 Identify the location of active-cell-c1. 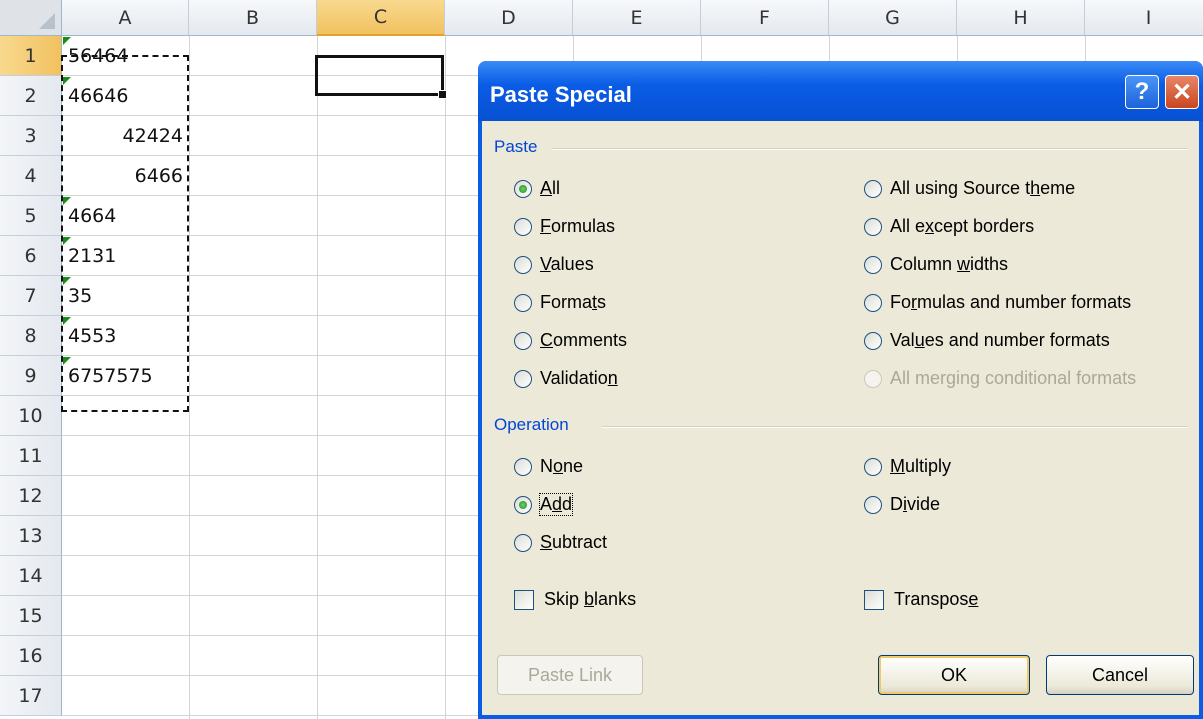
(381, 77).